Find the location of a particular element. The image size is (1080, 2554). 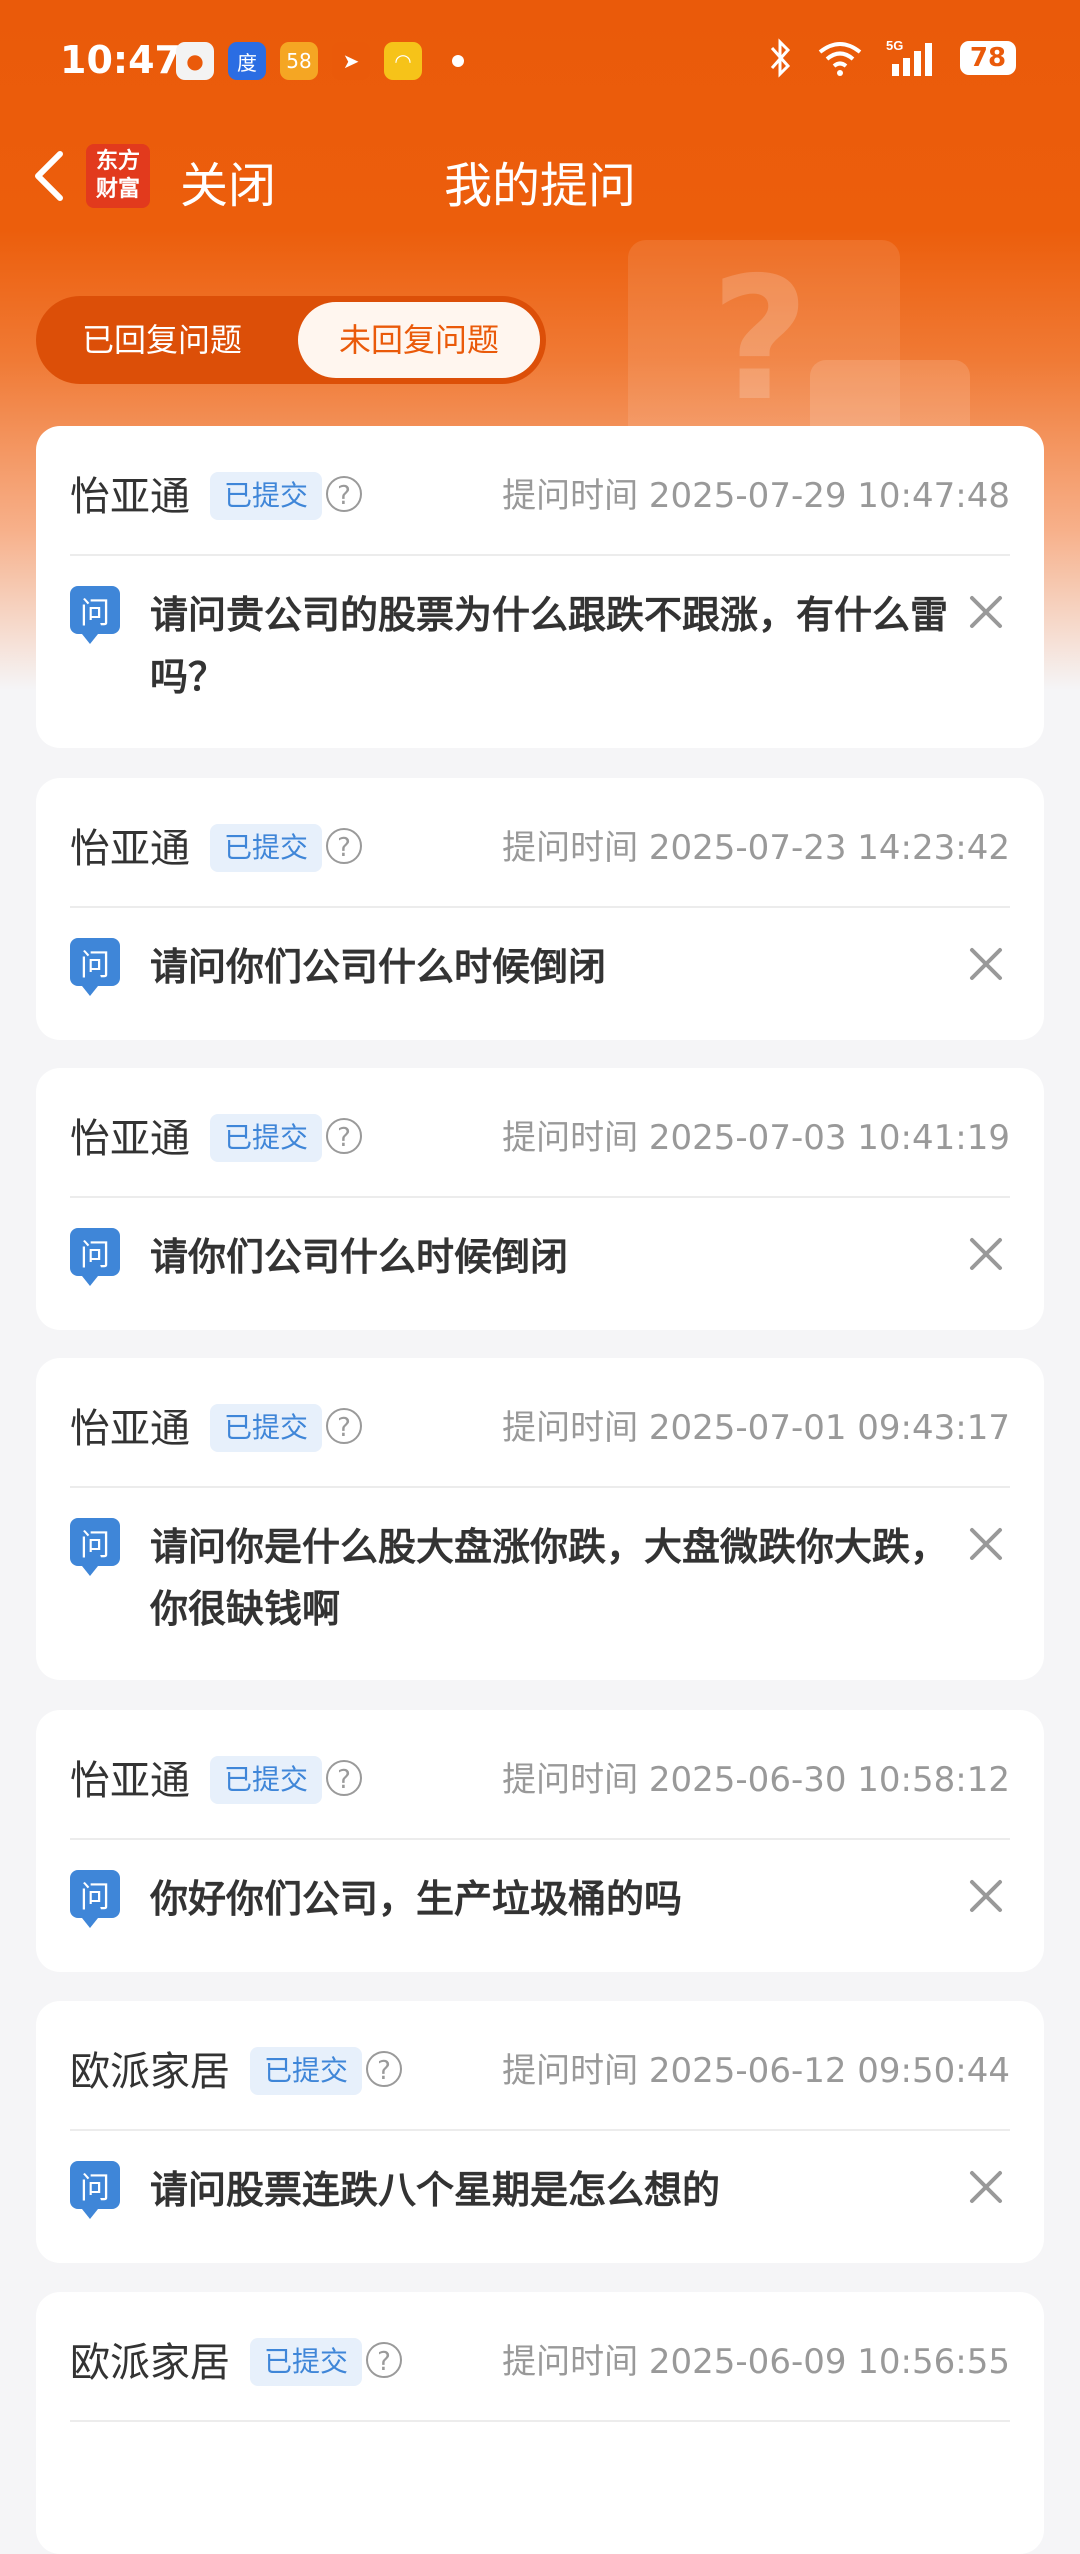

status-time: 10:47 is located at coordinates (120, 60).